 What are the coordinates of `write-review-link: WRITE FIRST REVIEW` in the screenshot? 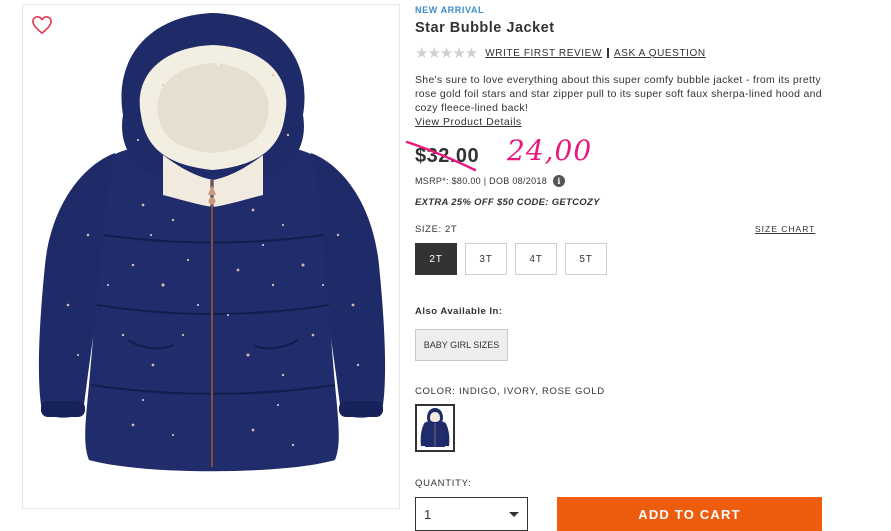 It's located at (543, 53).